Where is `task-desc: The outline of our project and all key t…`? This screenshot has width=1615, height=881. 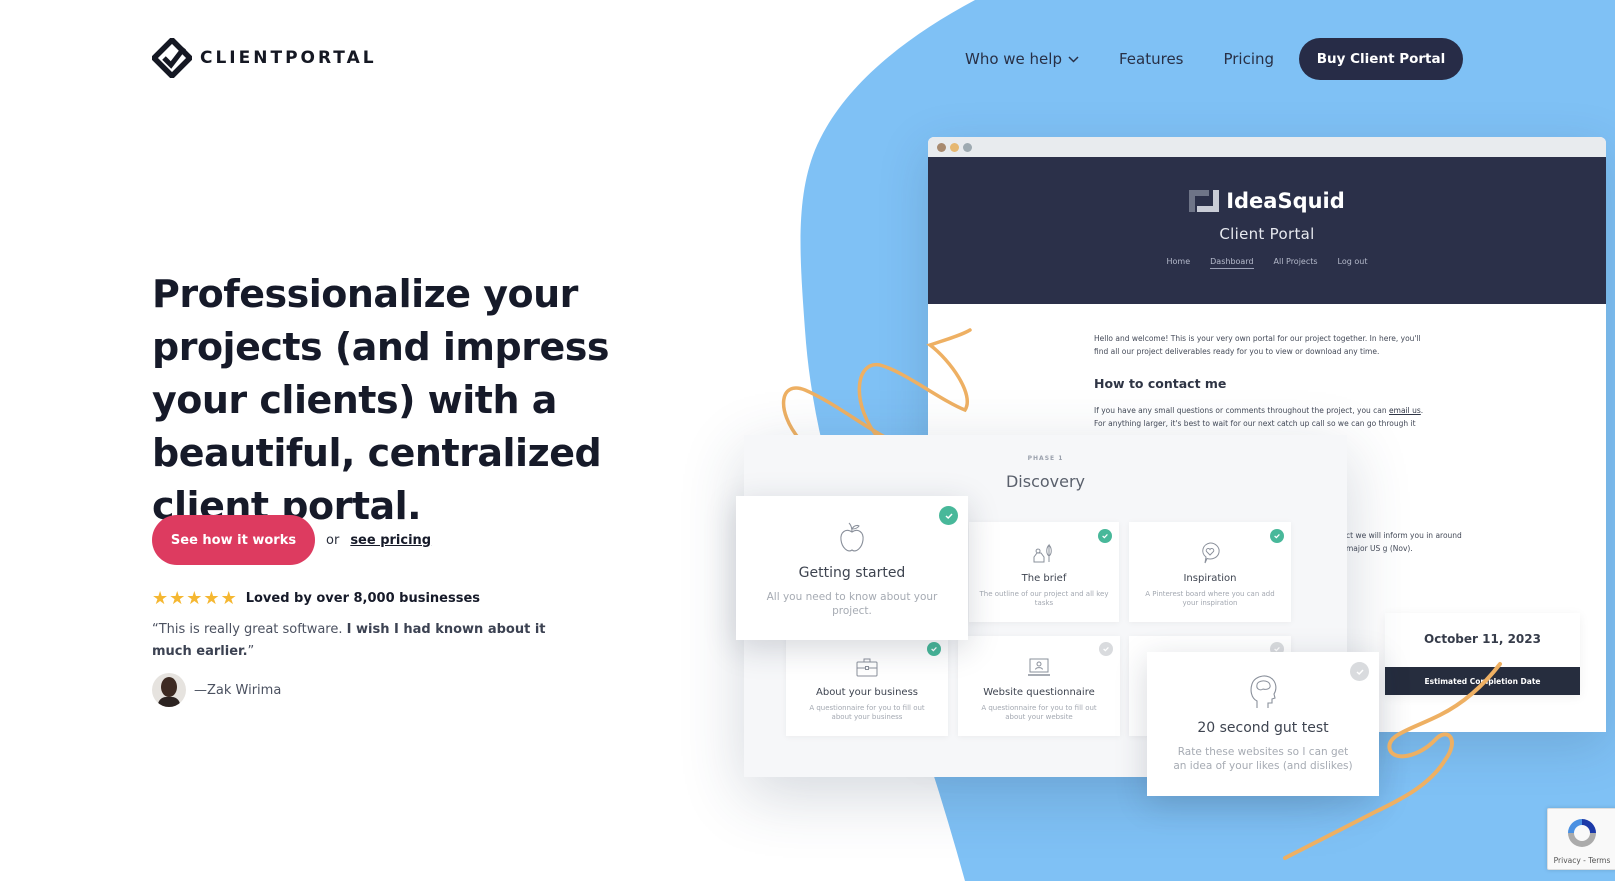
task-desc: The outline of our project and all key t… is located at coordinates (1044, 598).